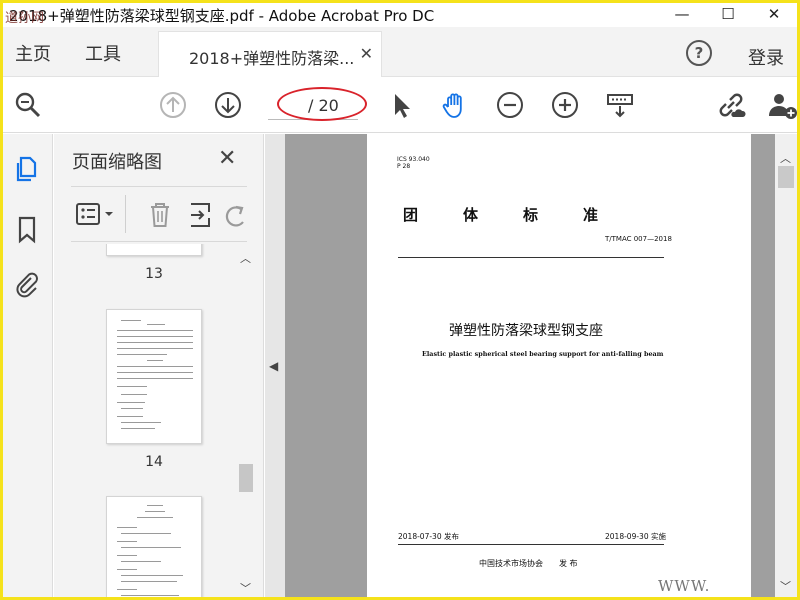 This screenshot has width=800, height=600. Describe the element at coordinates (682, 15) in the screenshot. I see `minimize-button: —` at that location.